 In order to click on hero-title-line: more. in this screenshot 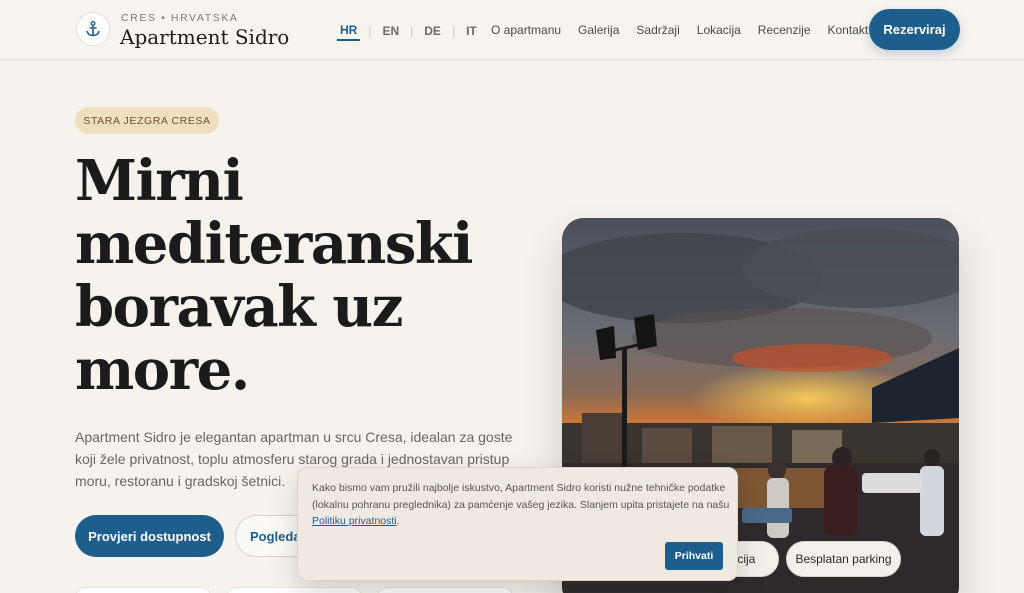, I will do `click(162, 370)`.